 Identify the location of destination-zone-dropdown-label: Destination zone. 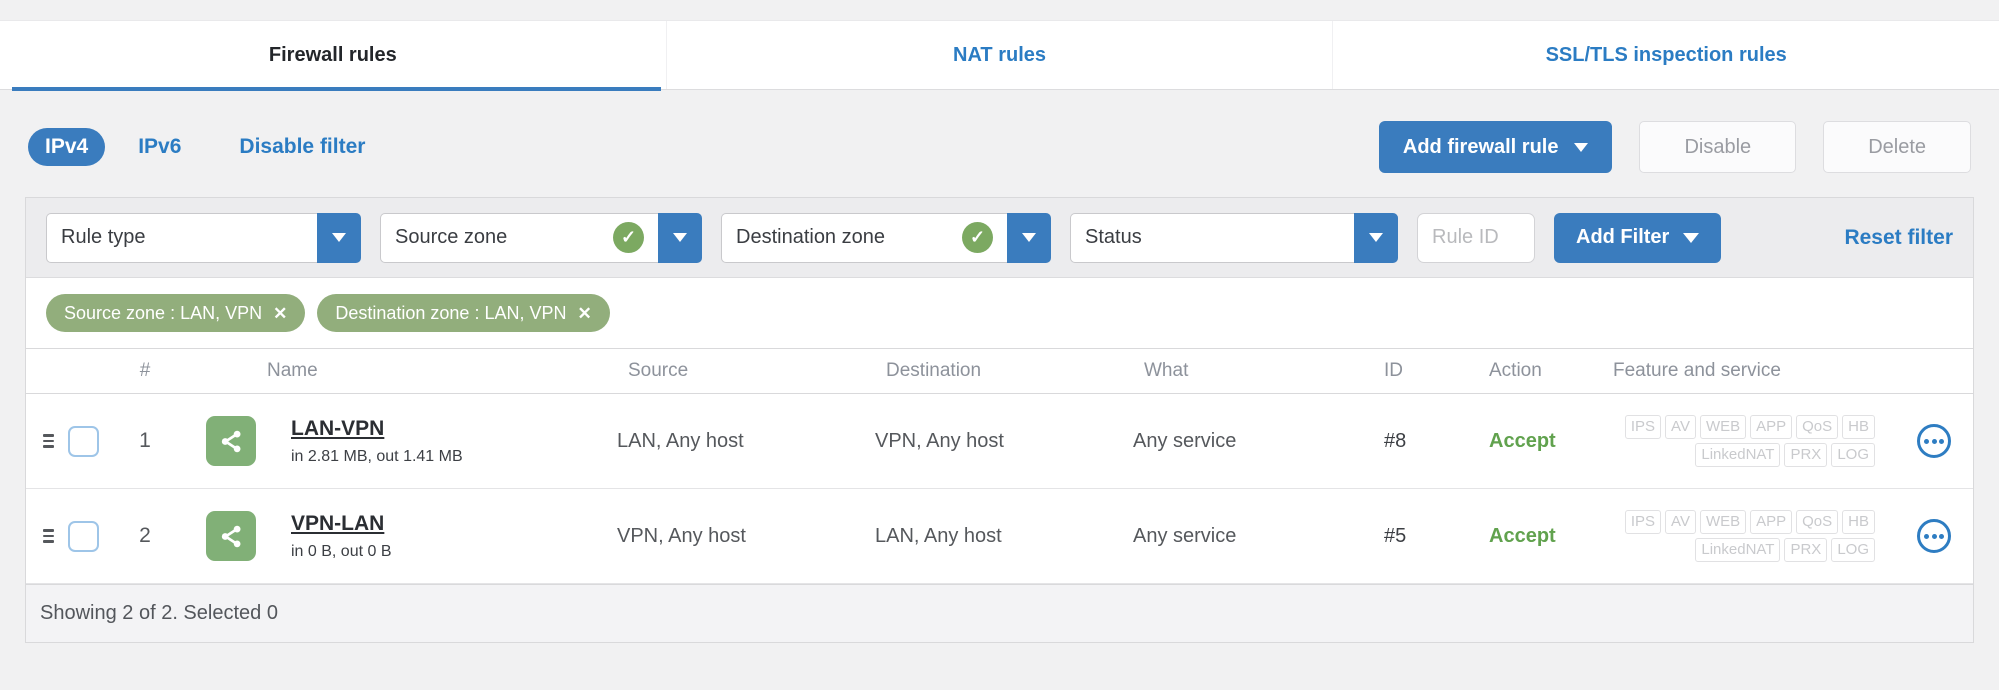
(810, 237).